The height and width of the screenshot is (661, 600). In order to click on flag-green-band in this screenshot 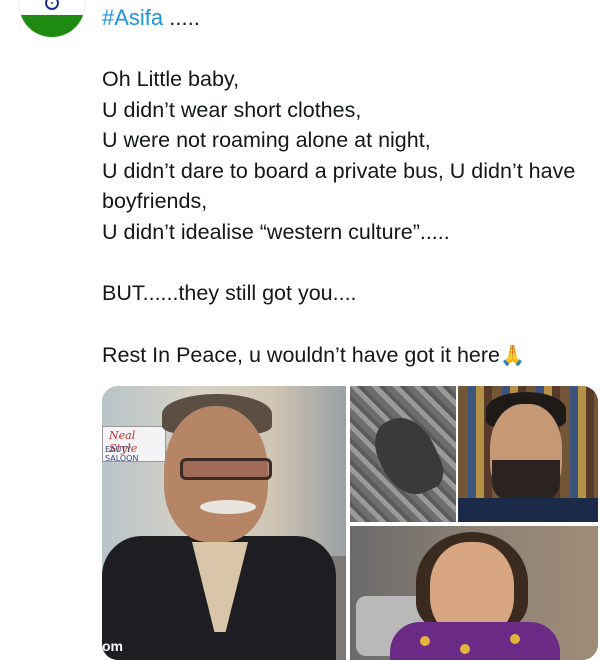, I will do `click(52, 26)`.